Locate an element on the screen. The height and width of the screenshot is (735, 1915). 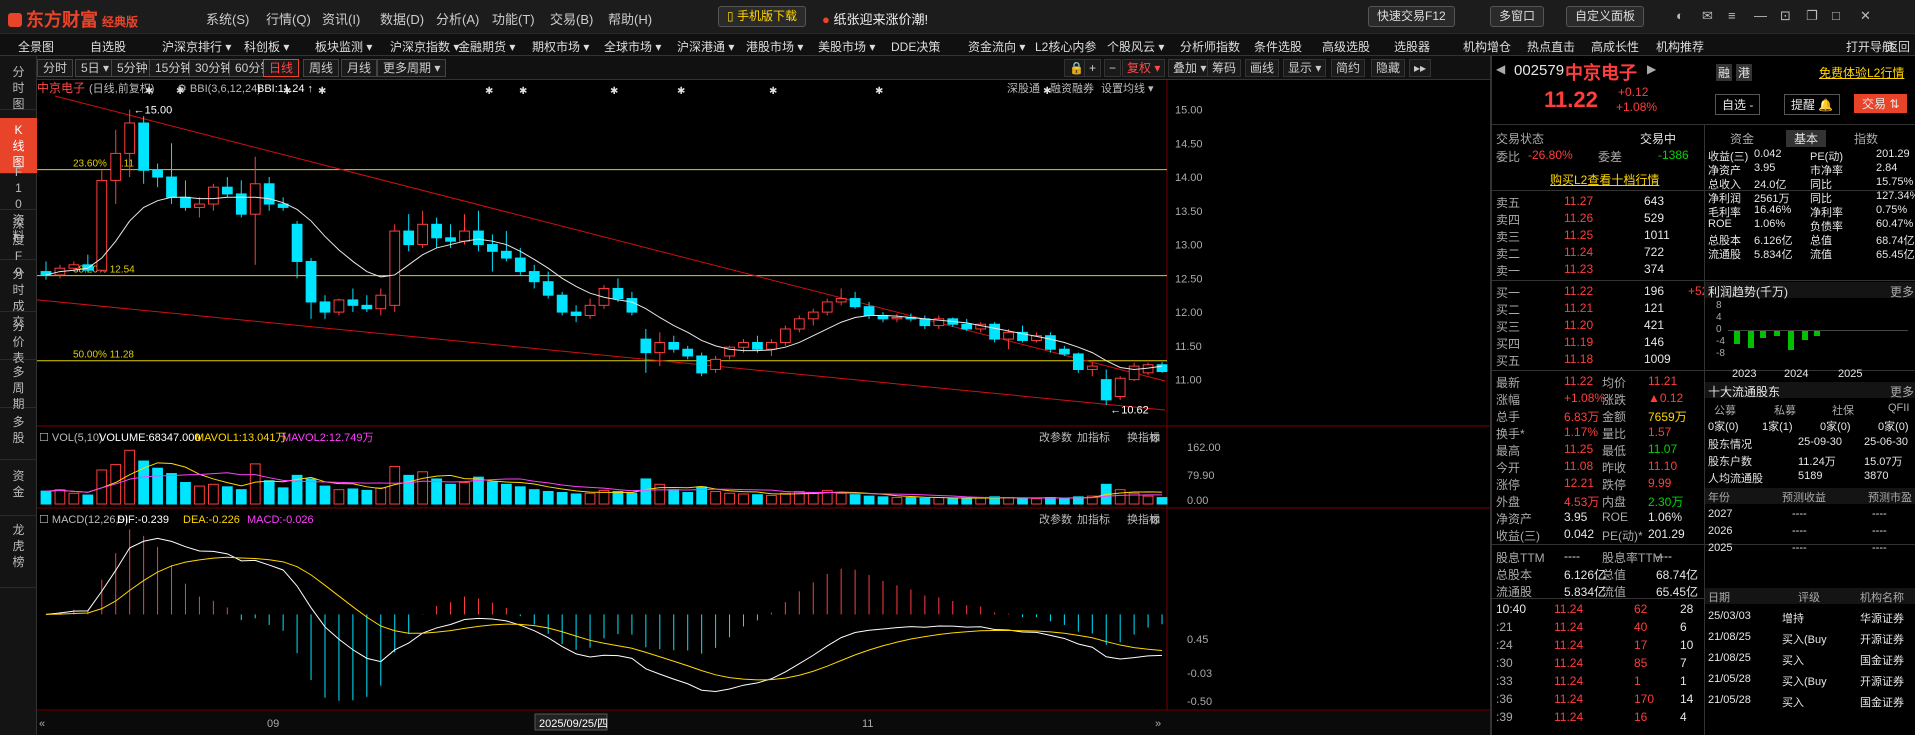
nav-item: 返回 is located at coordinates (1898, 46).